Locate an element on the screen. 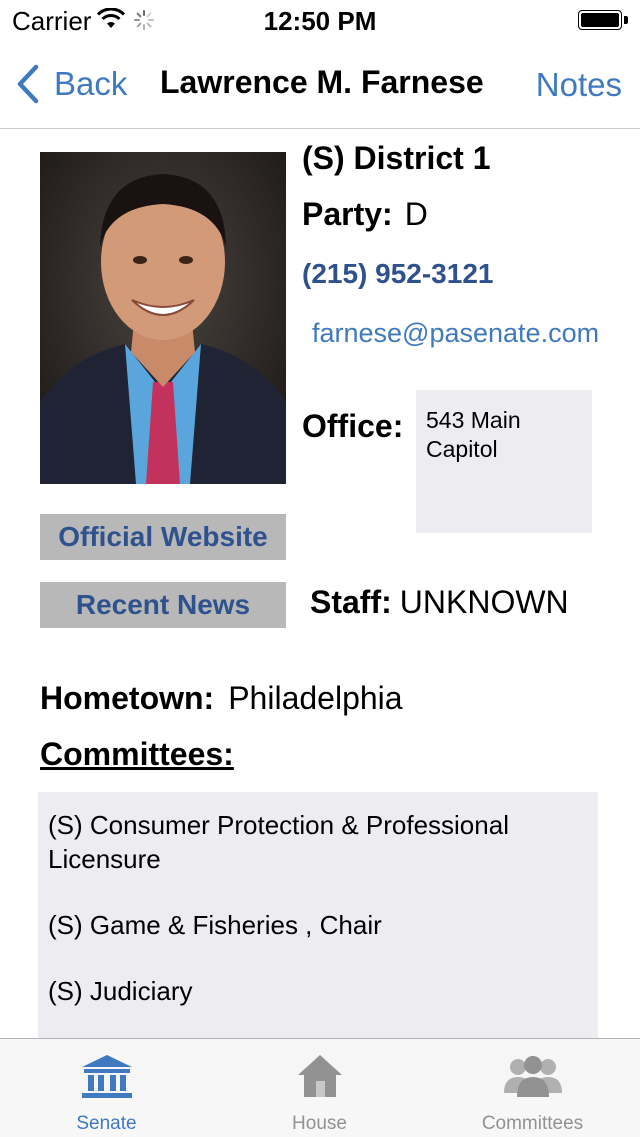  committee-item: (S) Game & Fisheries , Chair is located at coordinates (215, 925).